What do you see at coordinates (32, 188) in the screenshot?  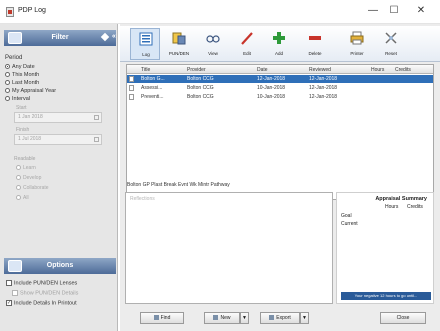 I see `type-option-collaborate: Collaborate` at bounding box center [32, 188].